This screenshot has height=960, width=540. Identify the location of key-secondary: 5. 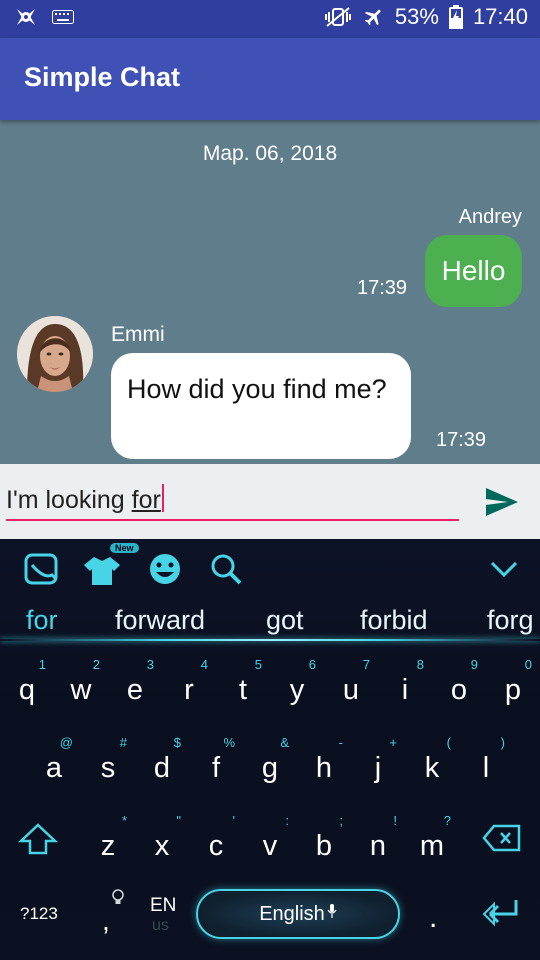
(258, 664).